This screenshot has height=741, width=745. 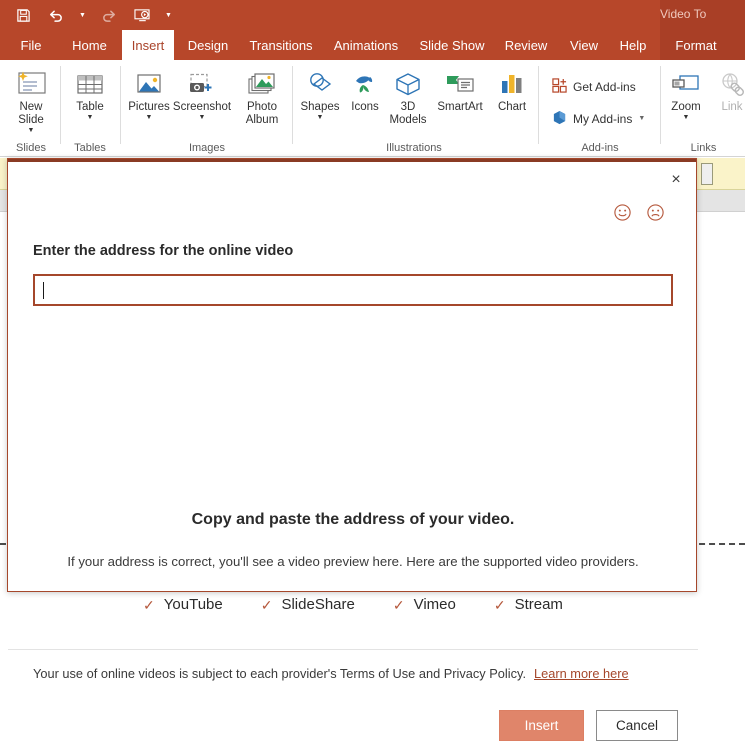 What do you see at coordinates (703, 148) in the screenshot?
I see `ribbon-group-links-label: Links` at bounding box center [703, 148].